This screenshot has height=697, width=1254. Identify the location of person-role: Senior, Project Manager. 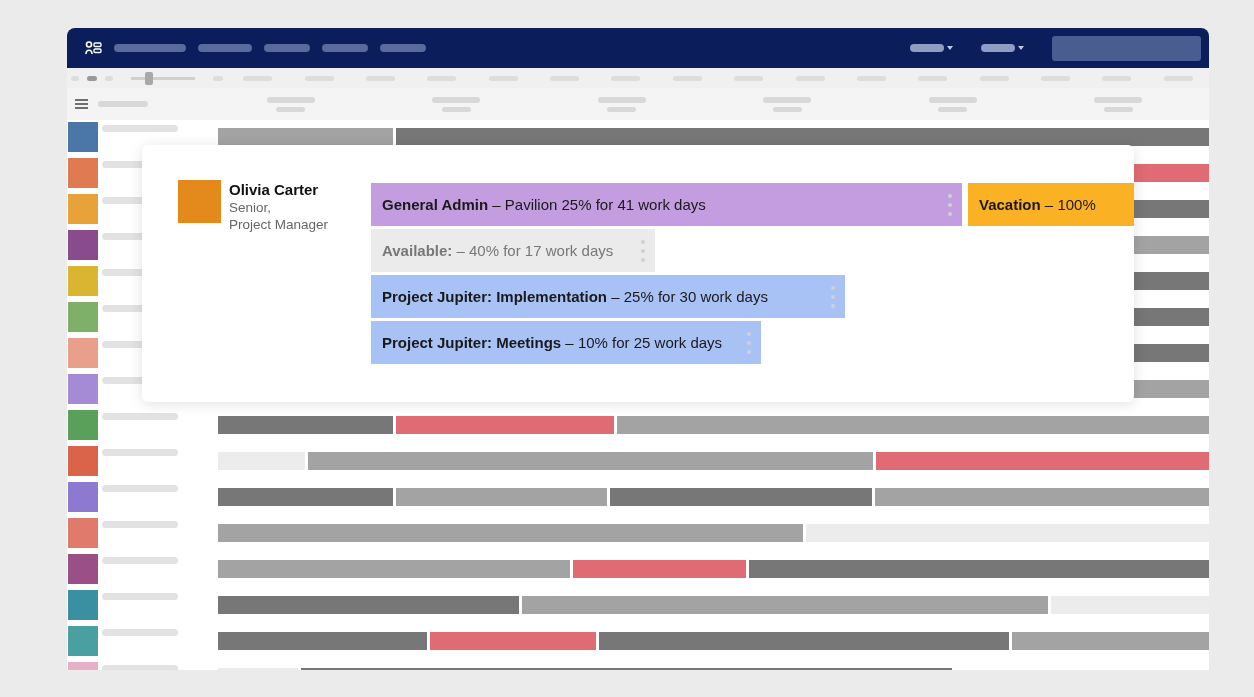
(279, 216).